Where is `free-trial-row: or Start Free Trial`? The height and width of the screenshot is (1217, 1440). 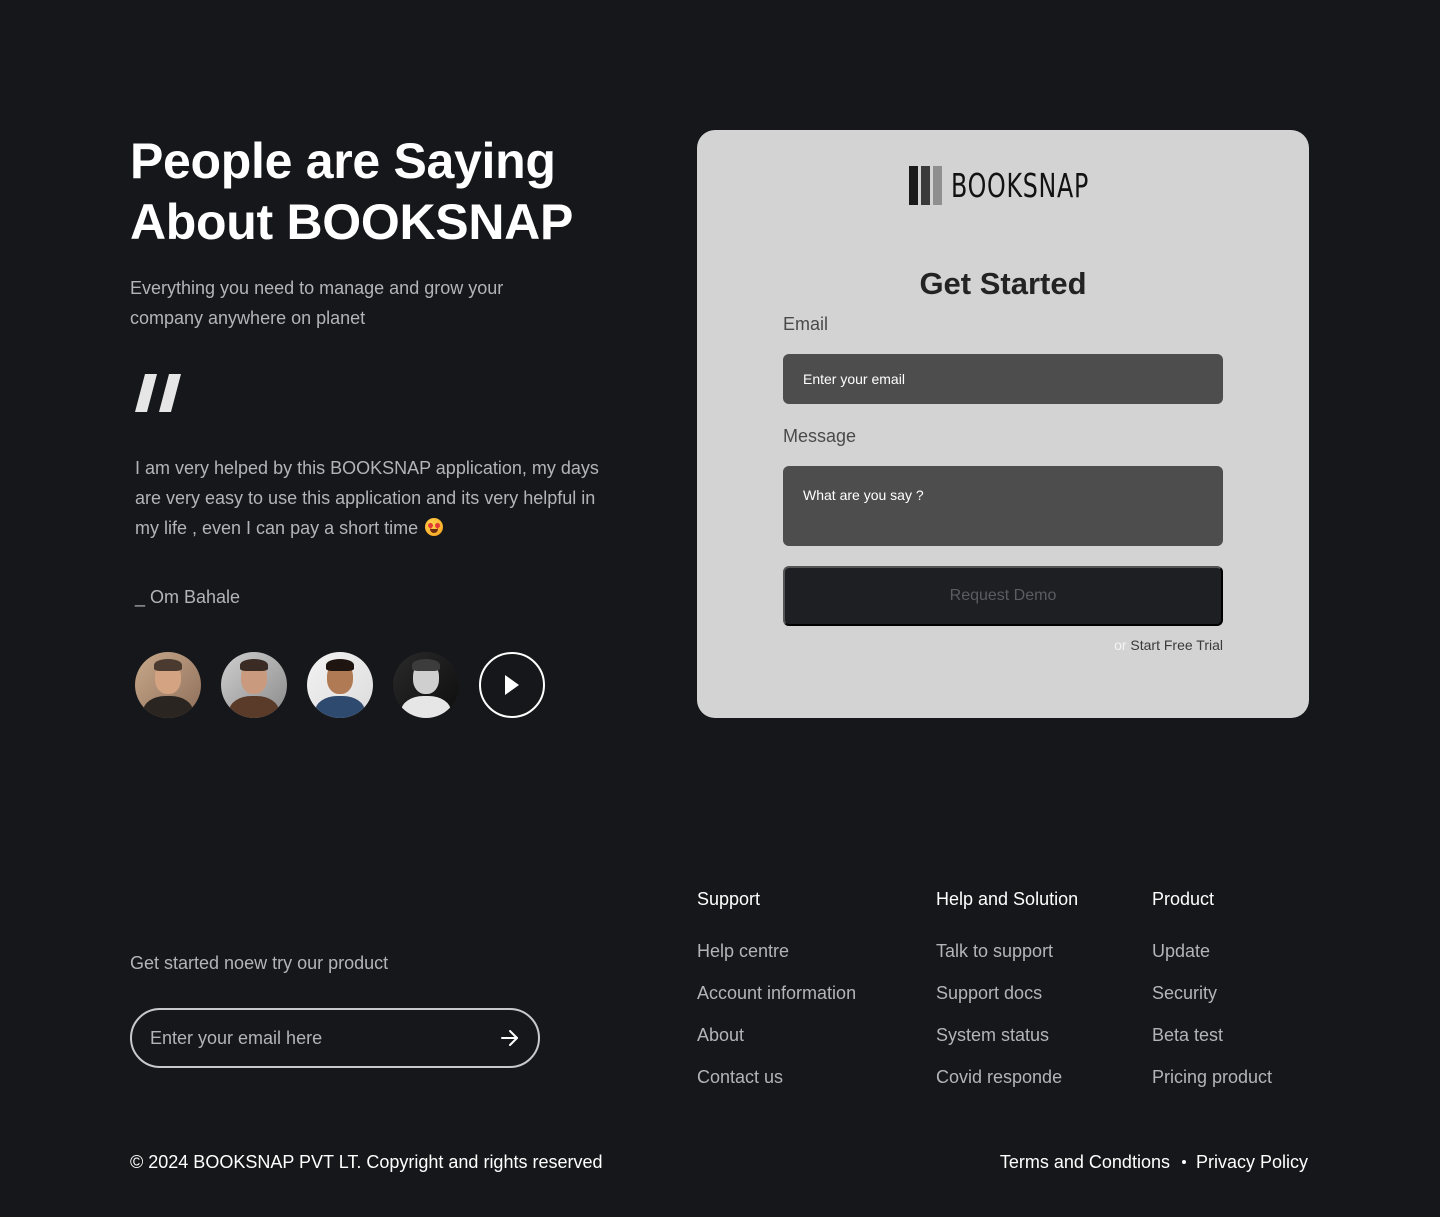
free-trial-row: or Start Free Trial is located at coordinates (1168, 645).